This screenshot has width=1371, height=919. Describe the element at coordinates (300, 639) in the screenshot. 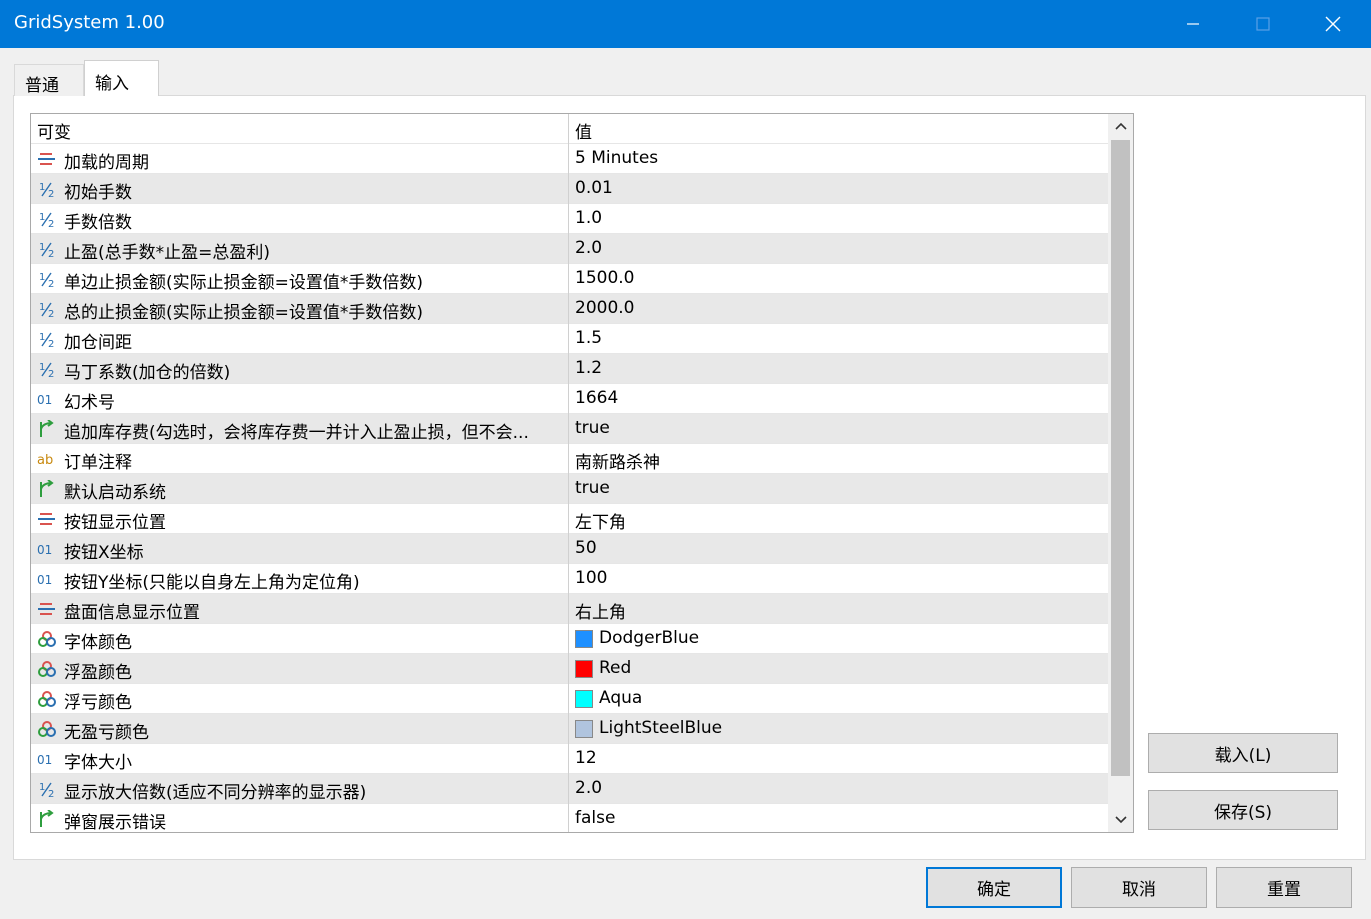

I see `input-name-cell: 字体颜色` at that location.